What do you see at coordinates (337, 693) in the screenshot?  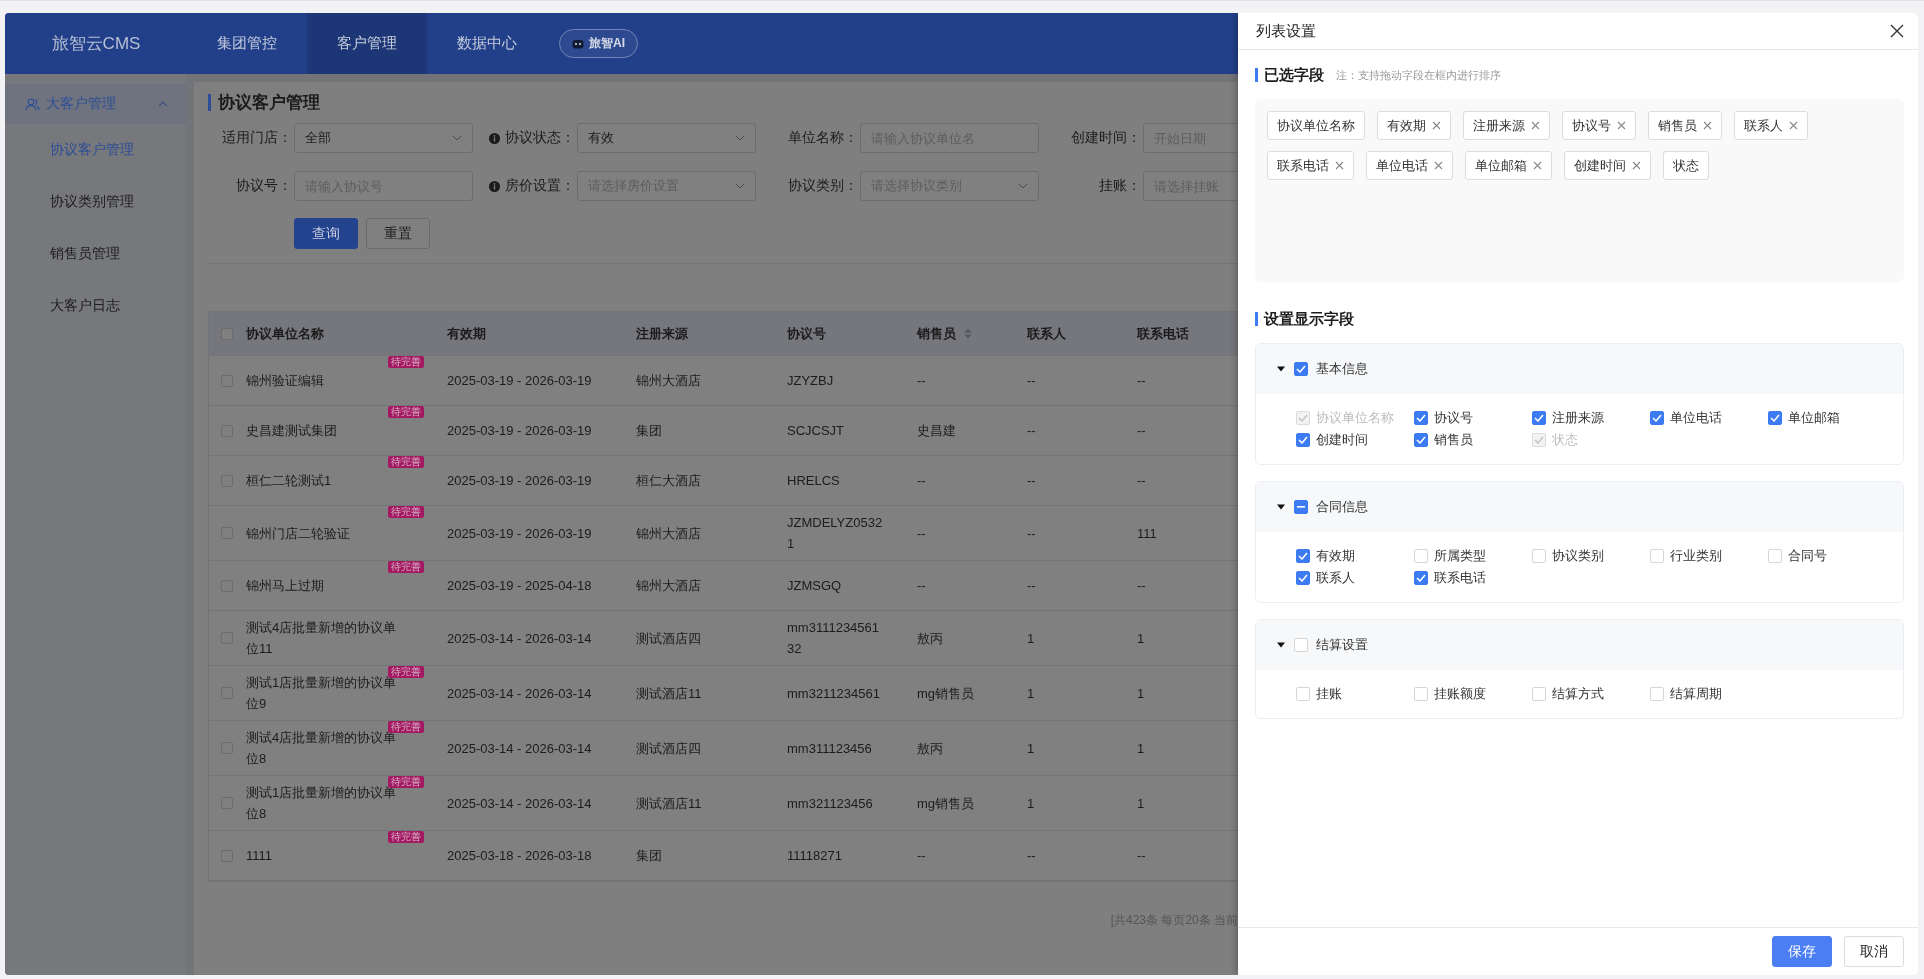 I see `table-cell: 测试1店批量新增的协议单位9 待完善` at bounding box center [337, 693].